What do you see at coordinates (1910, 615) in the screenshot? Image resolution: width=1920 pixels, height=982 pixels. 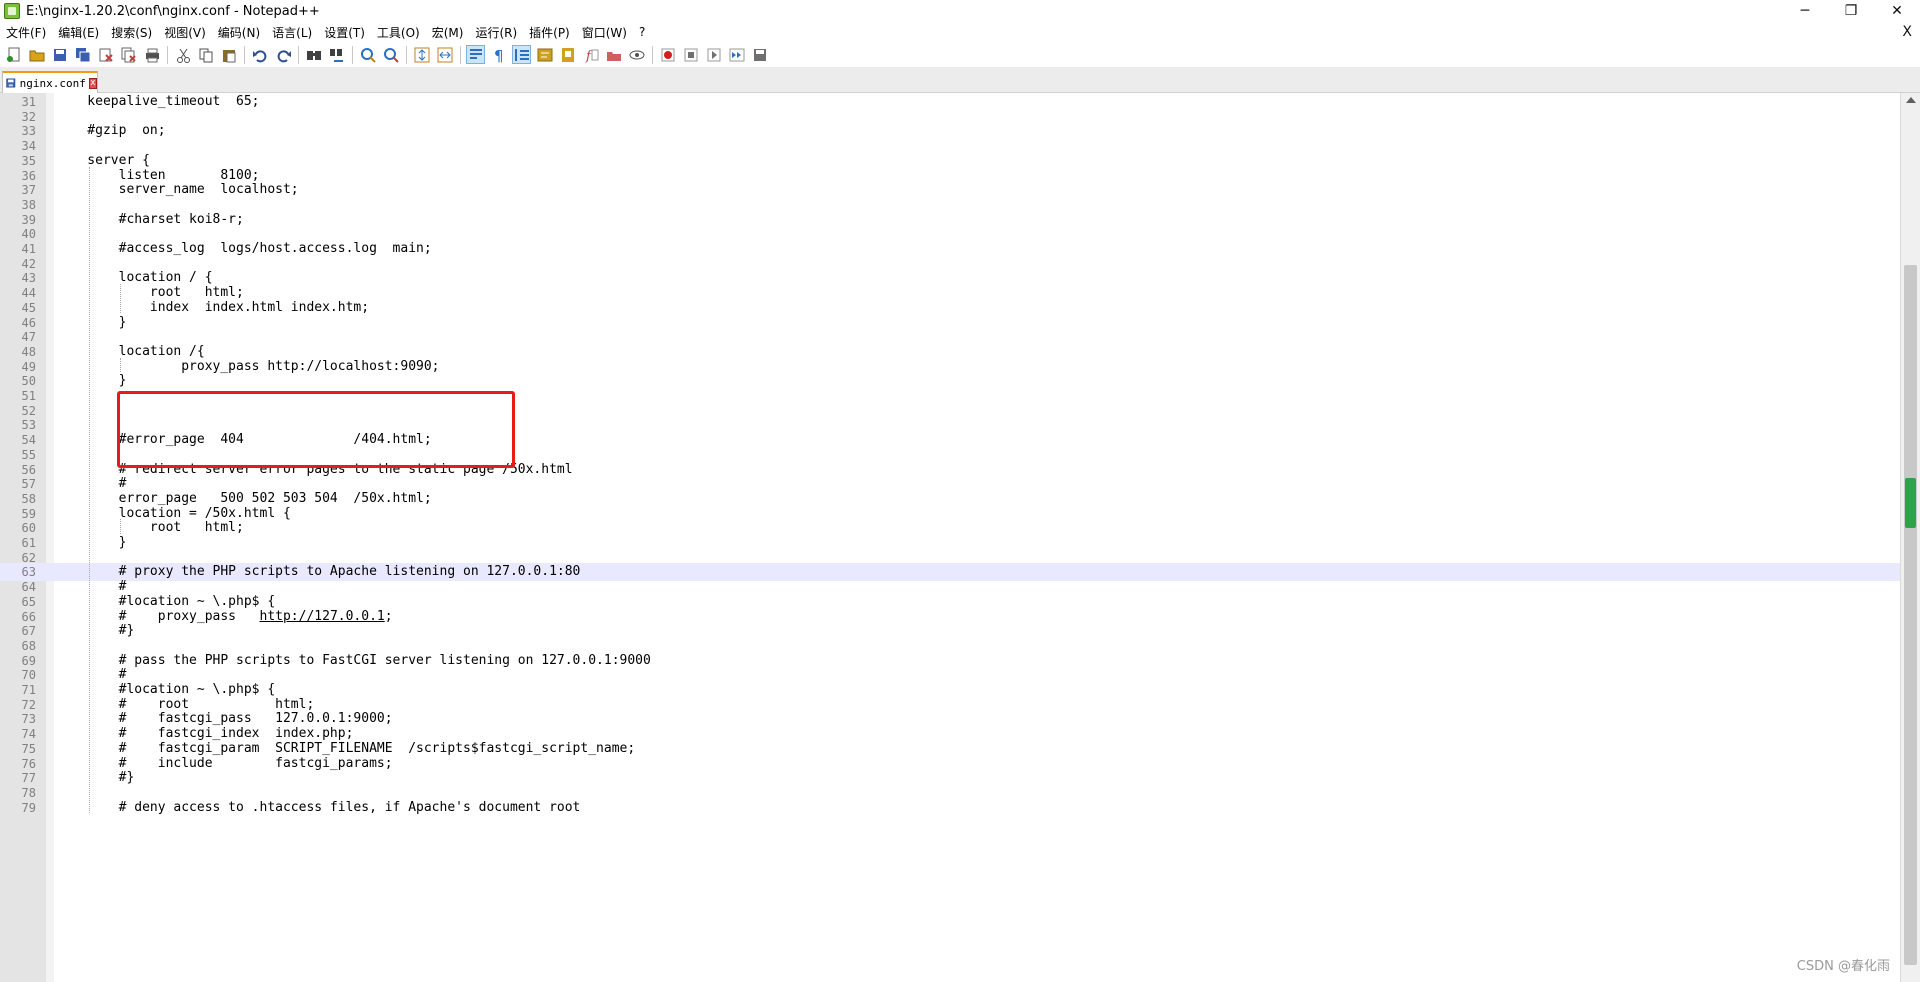 I see `scrollbar-thumb` at bounding box center [1910, 615].